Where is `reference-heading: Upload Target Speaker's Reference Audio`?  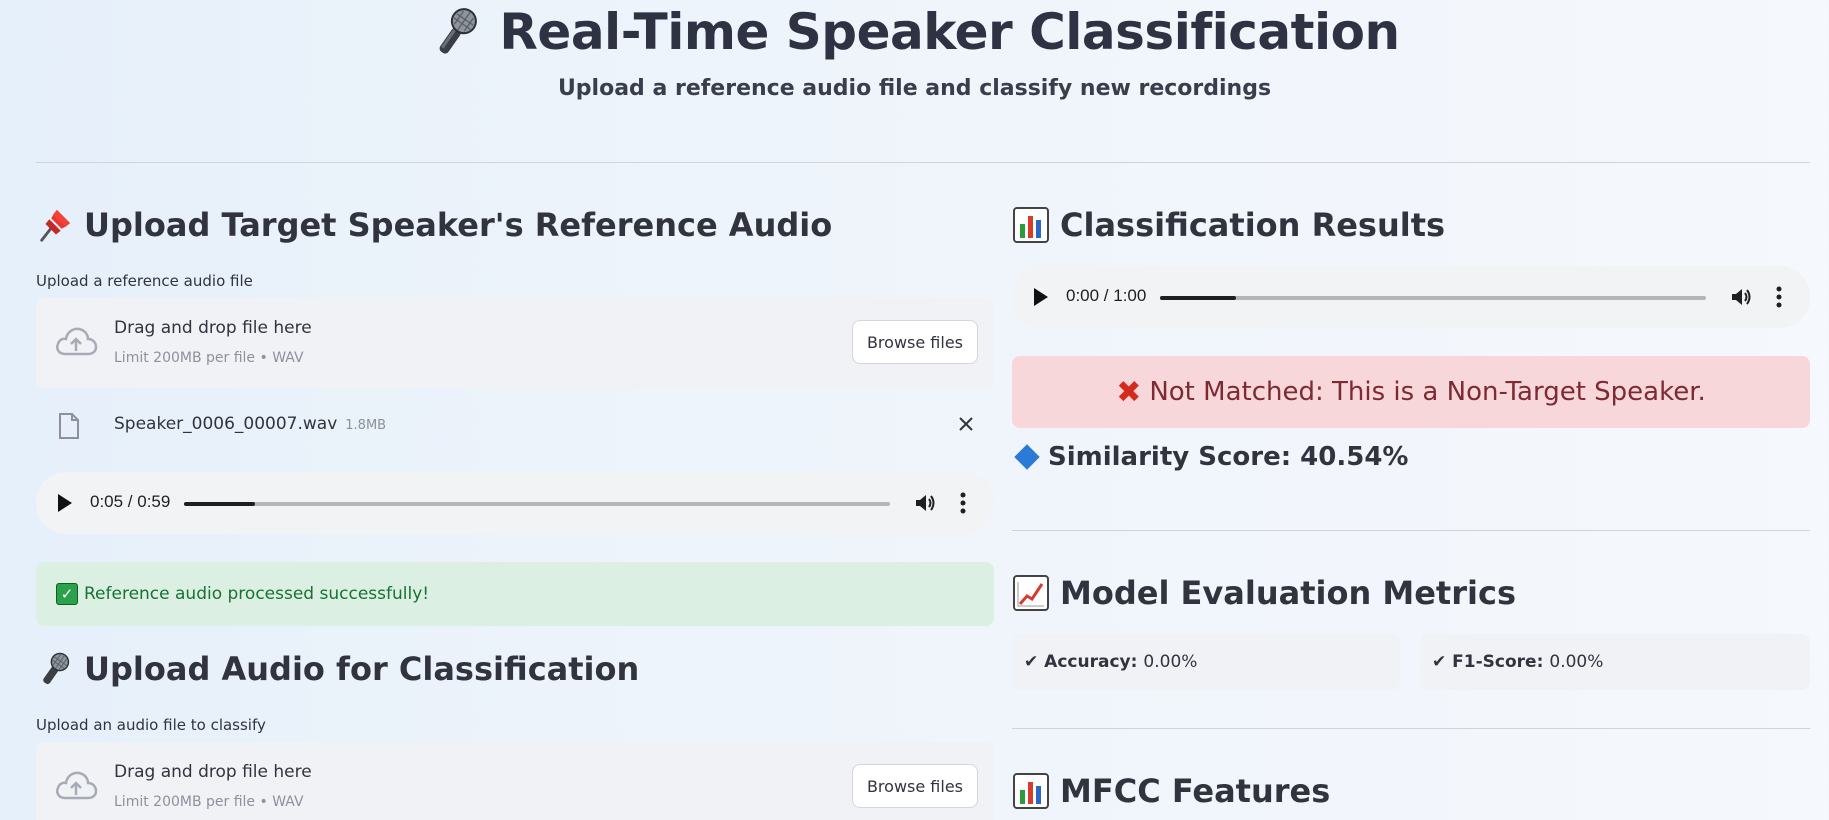
reference-heading: Upload Target Speaker's Reference Audio is located at coordinates (434, 225).